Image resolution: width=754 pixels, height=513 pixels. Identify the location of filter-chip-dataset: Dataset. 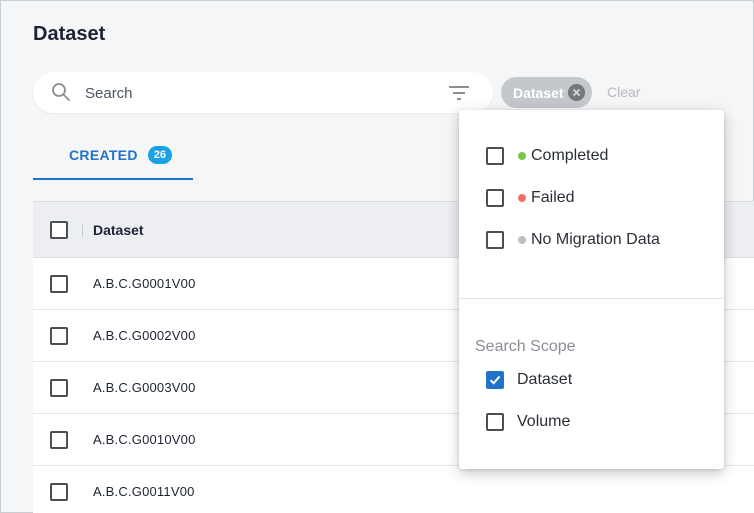
(546, 92).